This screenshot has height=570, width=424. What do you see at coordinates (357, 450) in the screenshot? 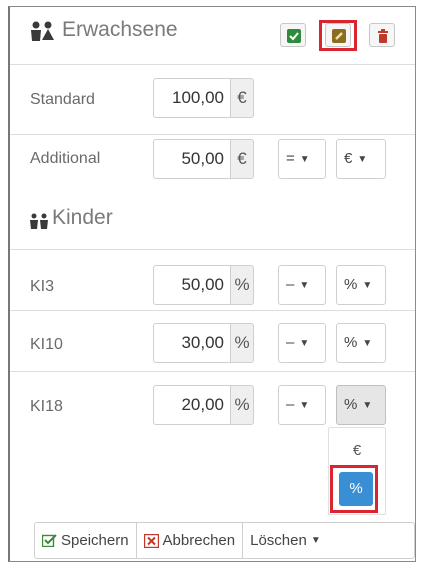
I see `dropdown-option-euro: €` at bounding box center [357, 450].